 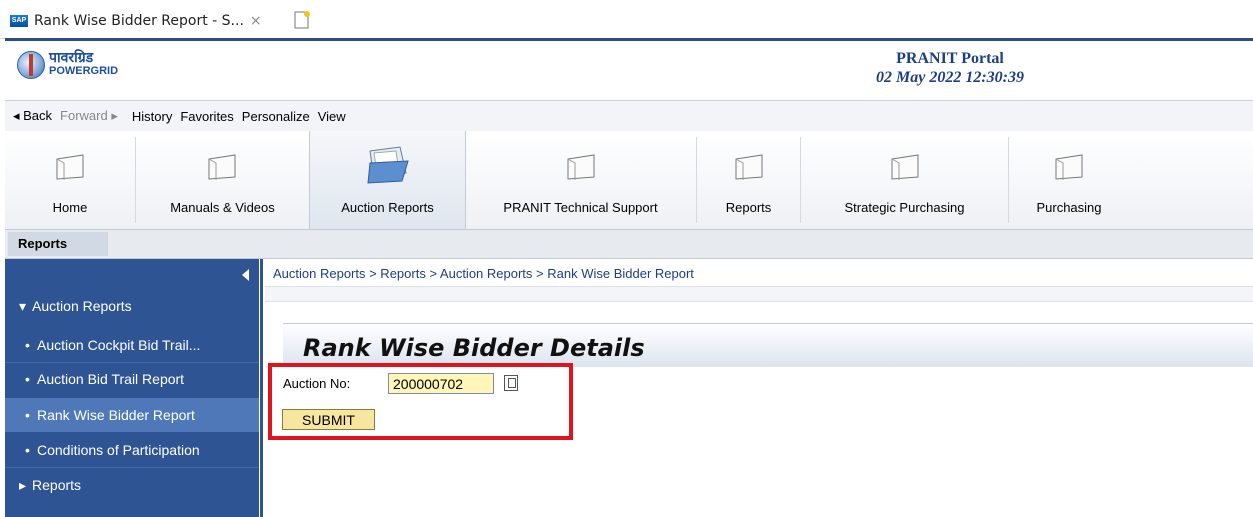 What do you see at coordinates (206, 116) in the screenshot?
I see `favorites-menu: Favorites` at bounding box center [206, 116].